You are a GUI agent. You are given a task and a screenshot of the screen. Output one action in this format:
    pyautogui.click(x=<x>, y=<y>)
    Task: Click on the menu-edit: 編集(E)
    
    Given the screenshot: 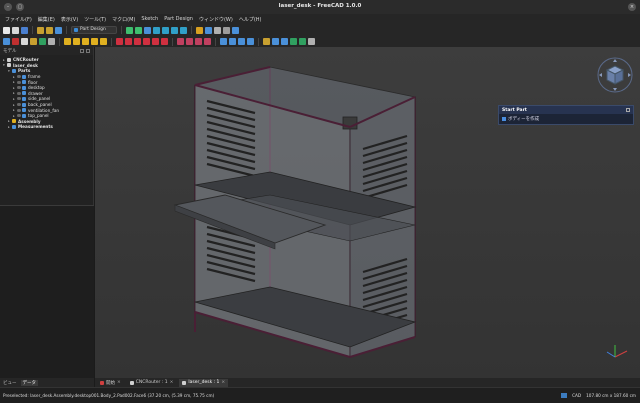 What is the action you would take?
    pyautogui.click(x=46, y=19)
    